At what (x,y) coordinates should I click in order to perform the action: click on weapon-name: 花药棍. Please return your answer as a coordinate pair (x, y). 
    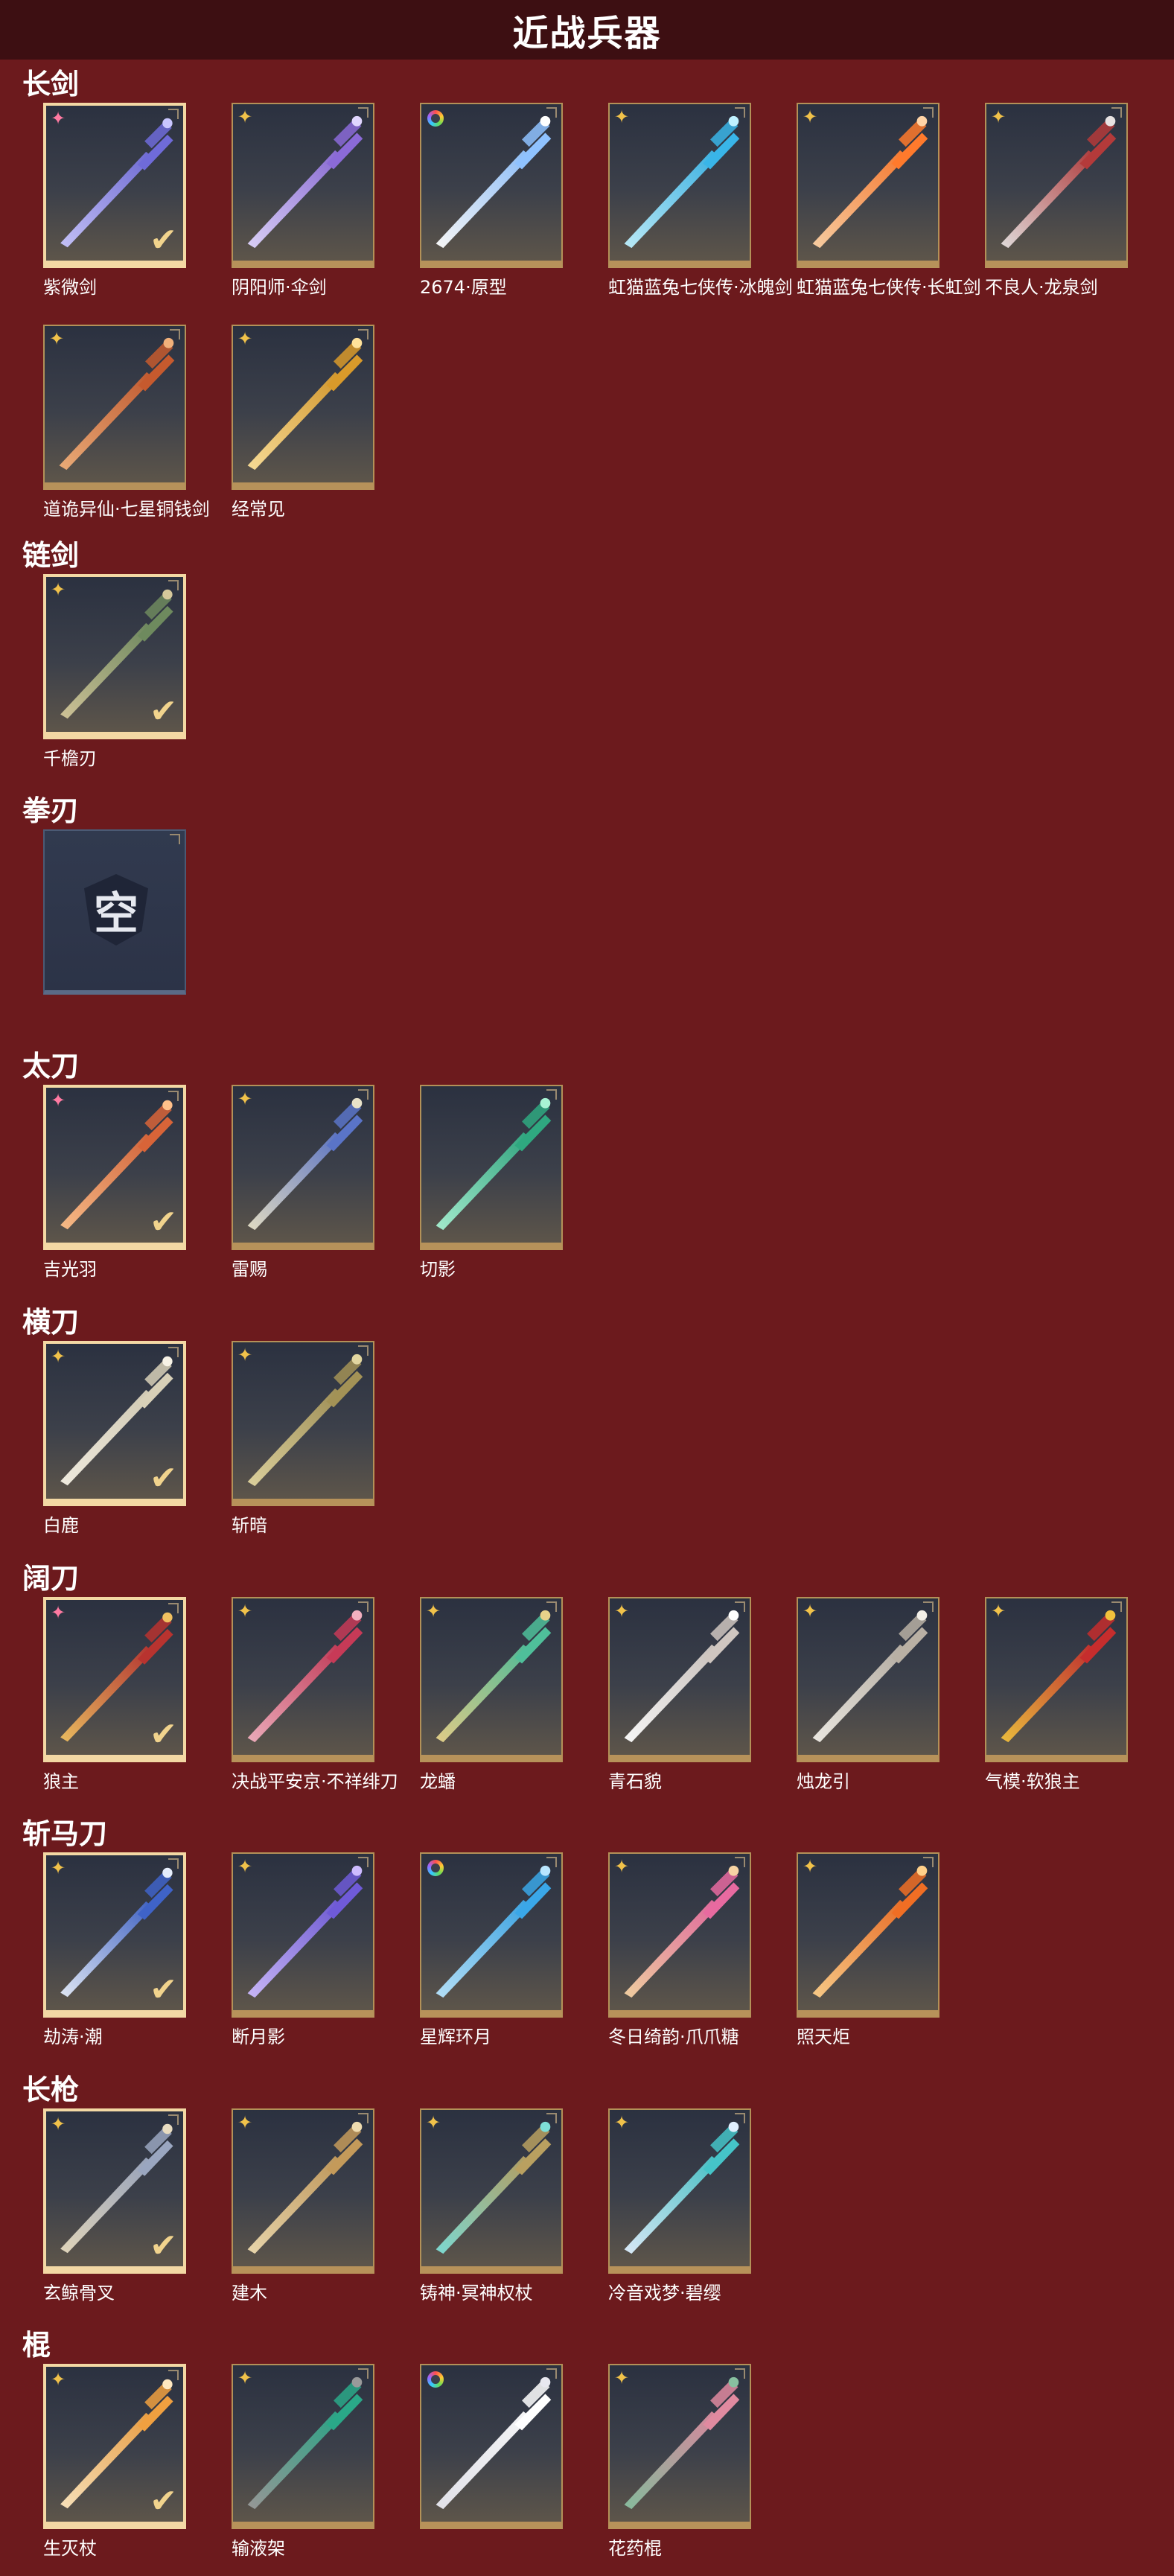
    Looking at the image, I should click on (635, 2548).